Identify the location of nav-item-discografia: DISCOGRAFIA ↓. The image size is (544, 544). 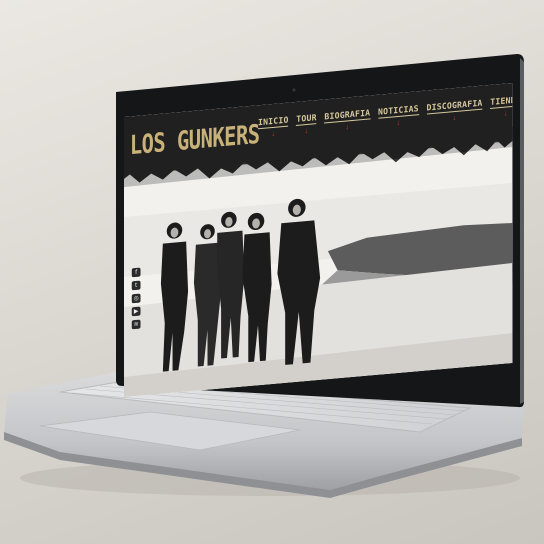
(454, 111).